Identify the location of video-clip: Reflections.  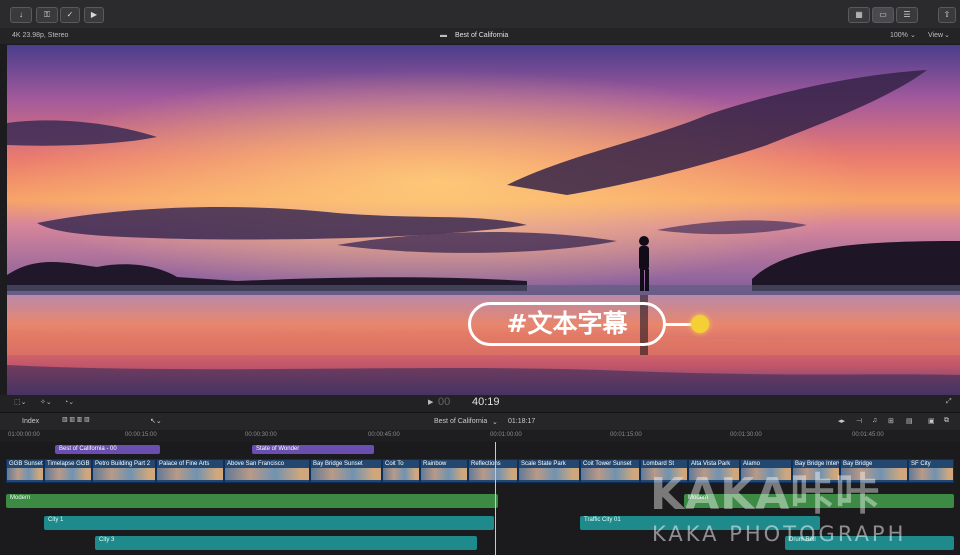
(493, 471).